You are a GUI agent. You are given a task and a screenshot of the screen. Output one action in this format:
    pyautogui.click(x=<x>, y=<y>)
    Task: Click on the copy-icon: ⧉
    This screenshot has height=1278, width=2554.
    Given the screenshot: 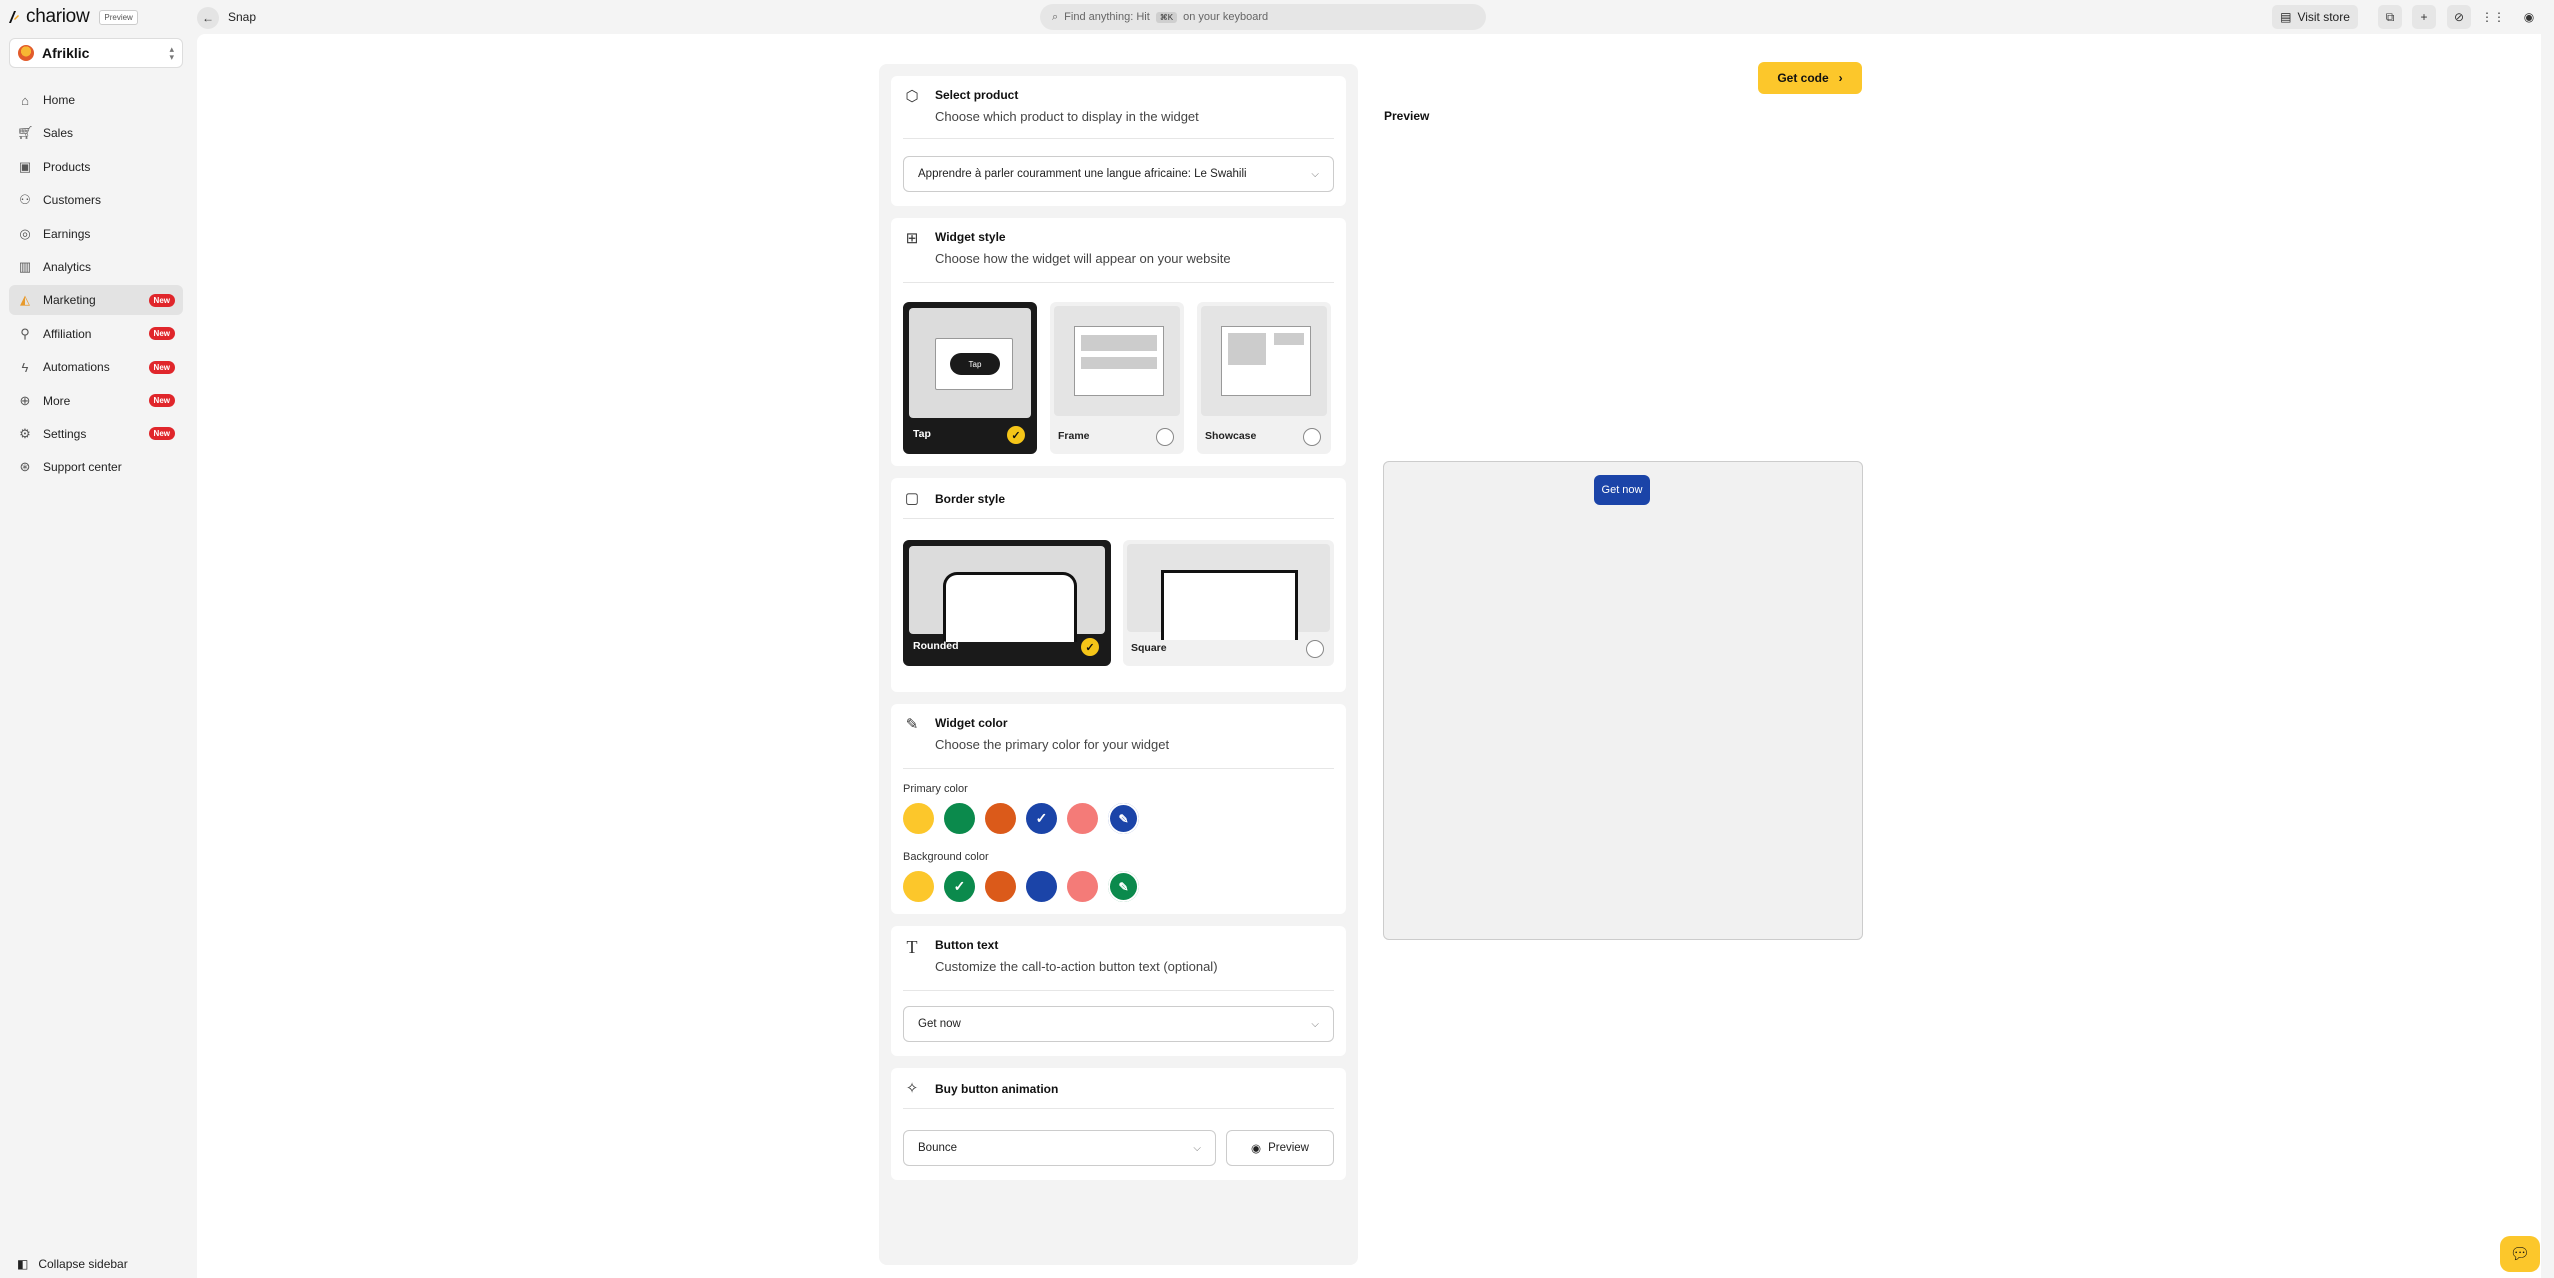 What is the action you would take?
    pyautogui.click(x=2390, y=17)
    